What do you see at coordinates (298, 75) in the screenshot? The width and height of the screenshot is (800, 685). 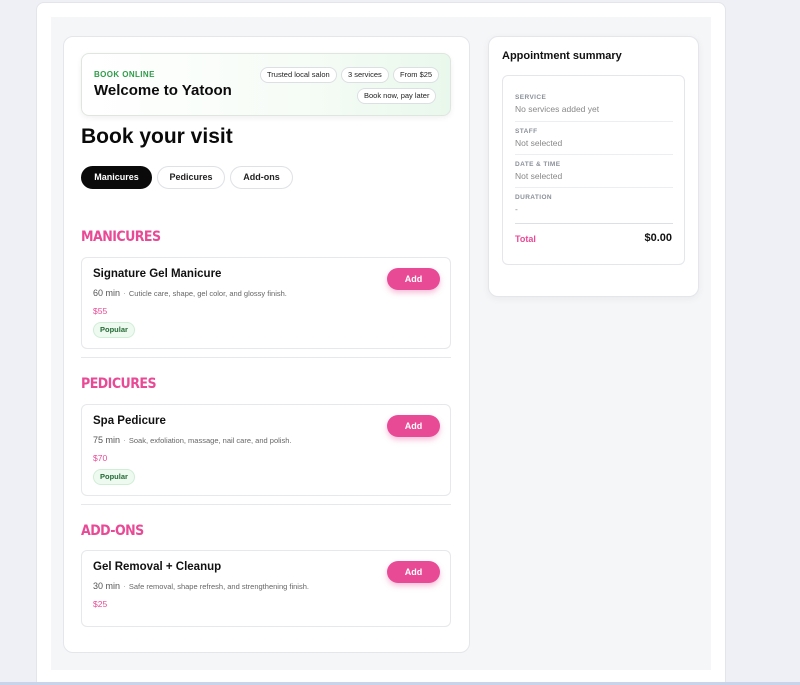 I see `pill-trusted: Trusted local salon` at bounding box center [298, 75].